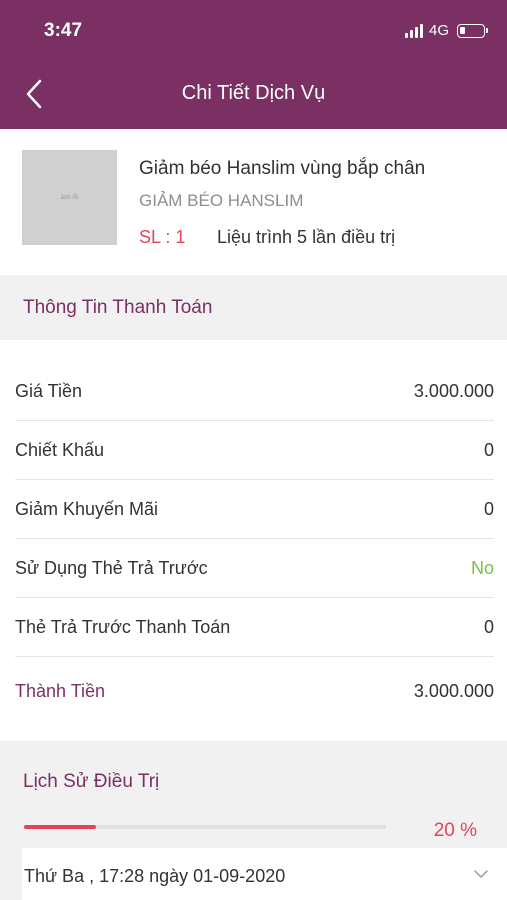 The image size is (507, 900). I want to click on row-value: No, so click(482, 567).